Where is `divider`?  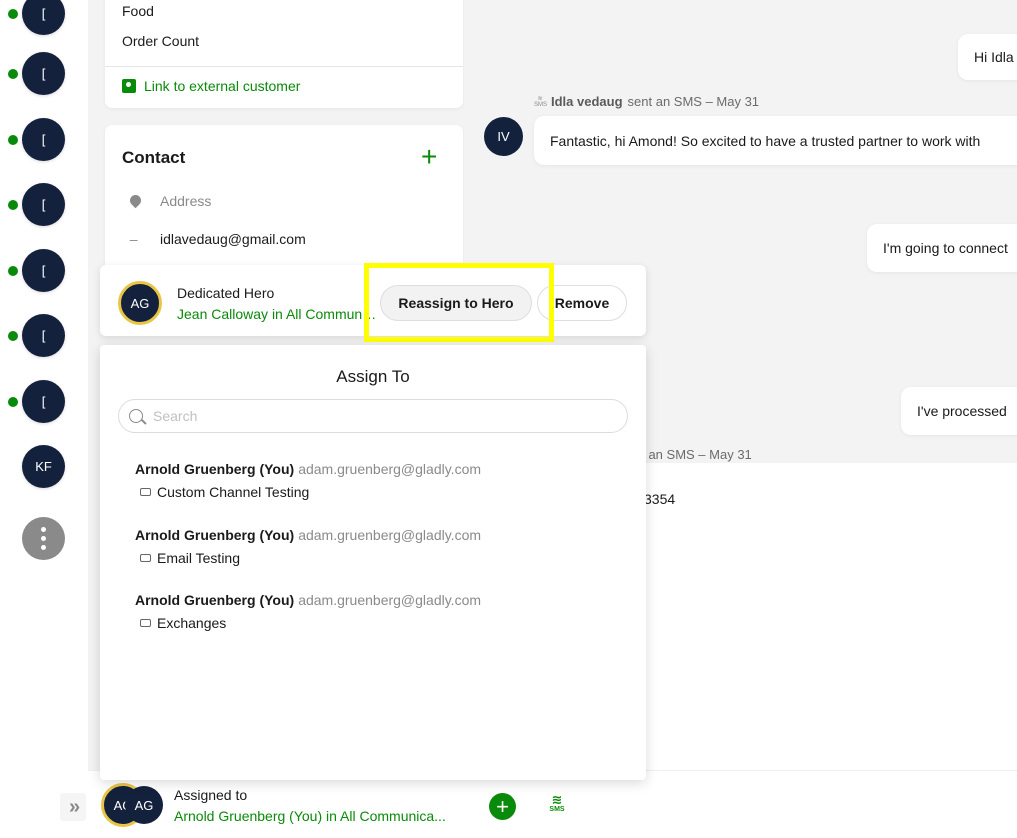 divider is located at coordinates (284, 66).